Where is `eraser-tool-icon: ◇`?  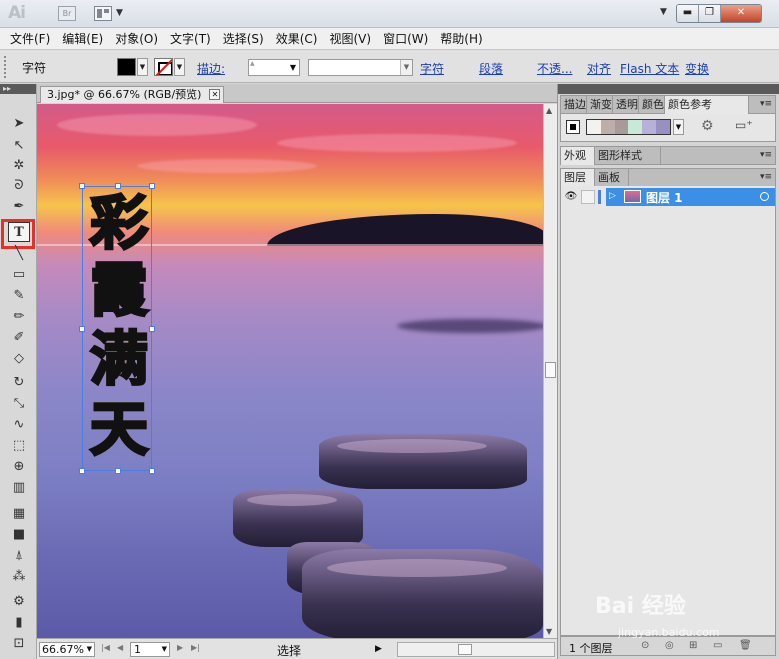 eraser-tool-icon: ◇ is located at coordinates (19, 359).